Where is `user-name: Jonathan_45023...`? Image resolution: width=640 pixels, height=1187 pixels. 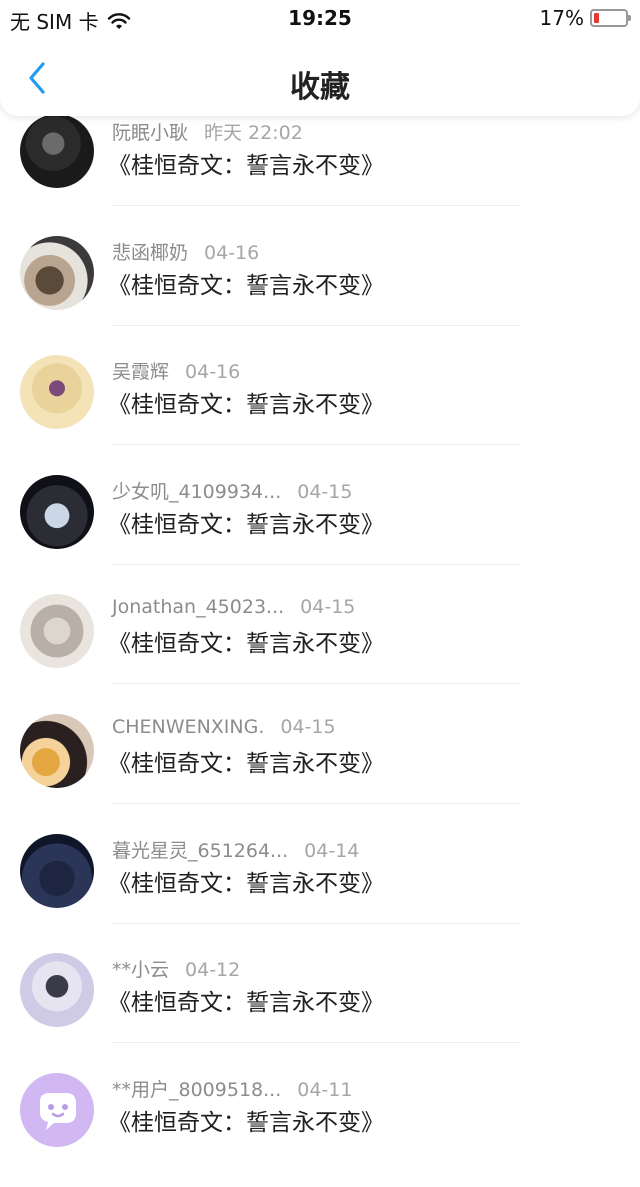 user-name: Jonathan_45023... is located at coordinates (198, 607).